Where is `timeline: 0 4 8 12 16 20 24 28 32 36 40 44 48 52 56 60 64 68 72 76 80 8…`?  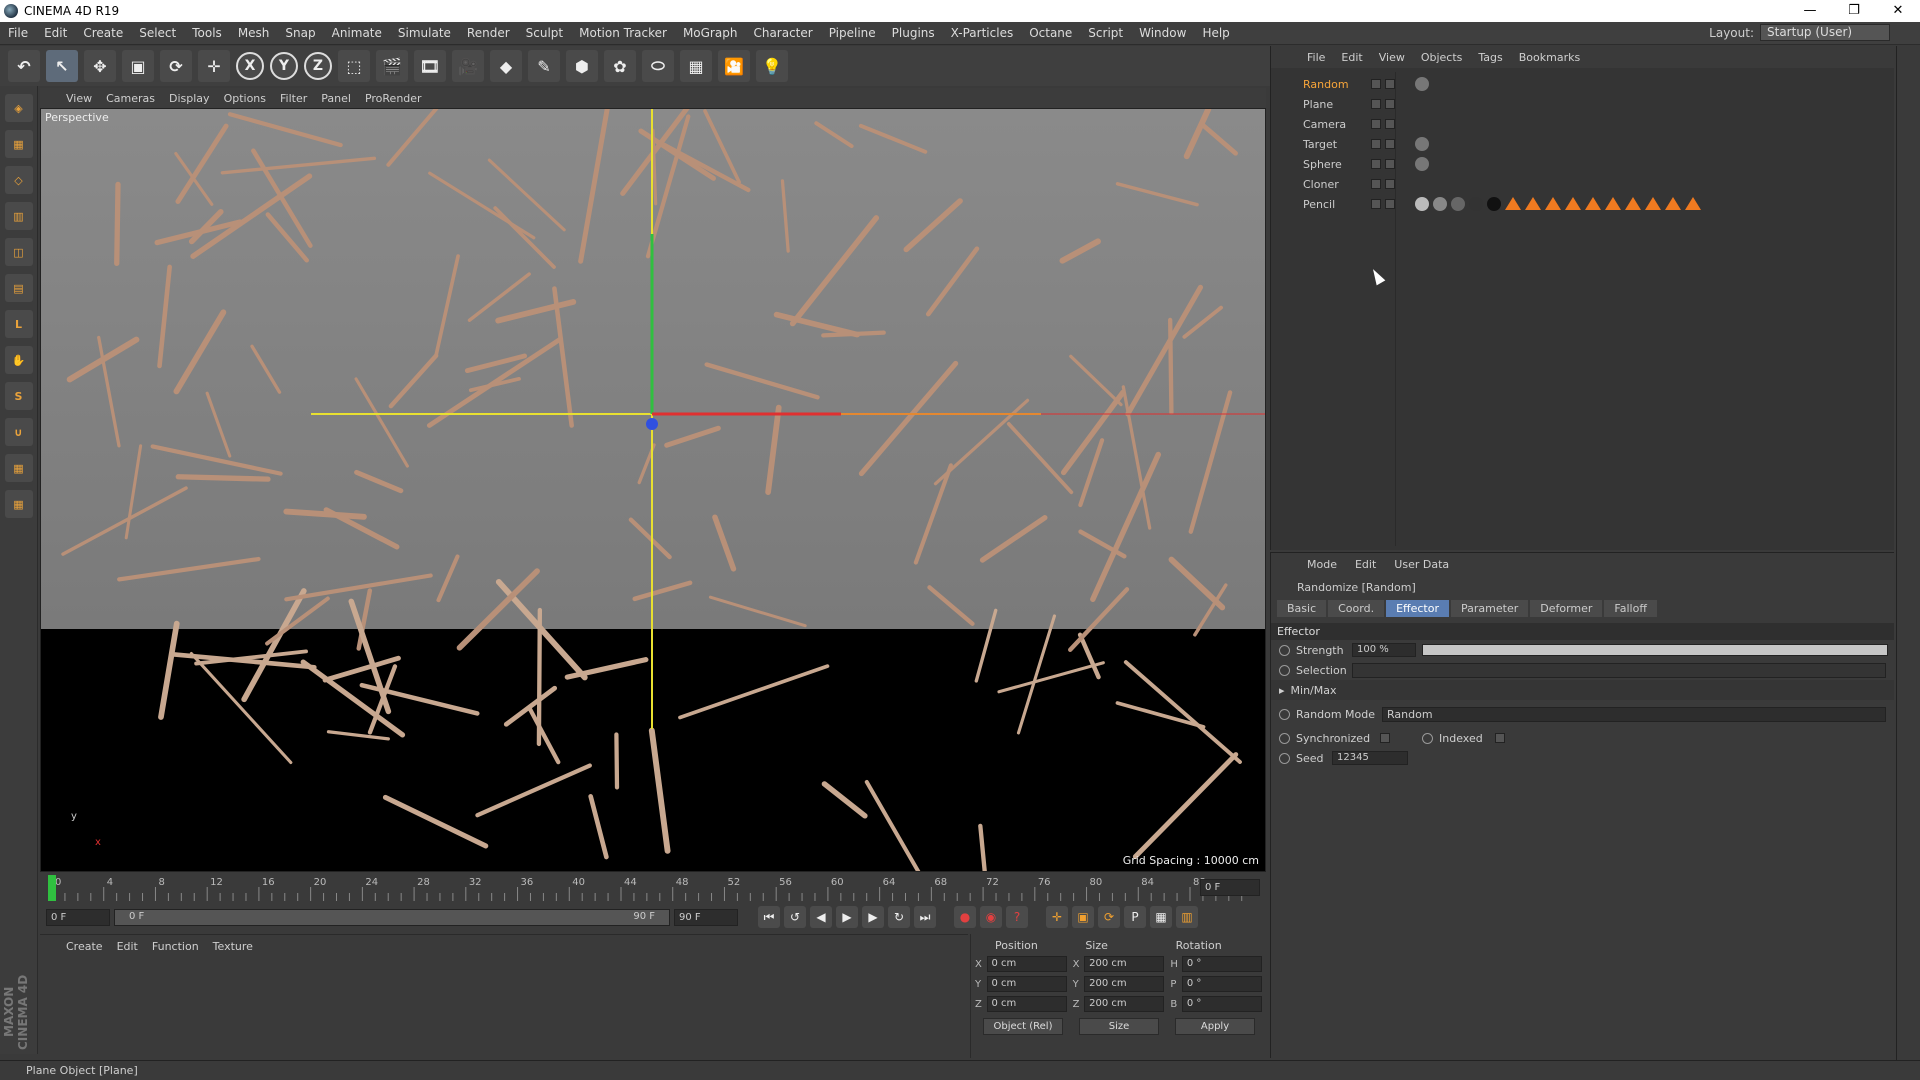 timeline: 0 4 8 12 16 20 24 28 32 36 40 44 48 52 56 60 64 68 72 76 80 8… is located at coordinates (653, 888).